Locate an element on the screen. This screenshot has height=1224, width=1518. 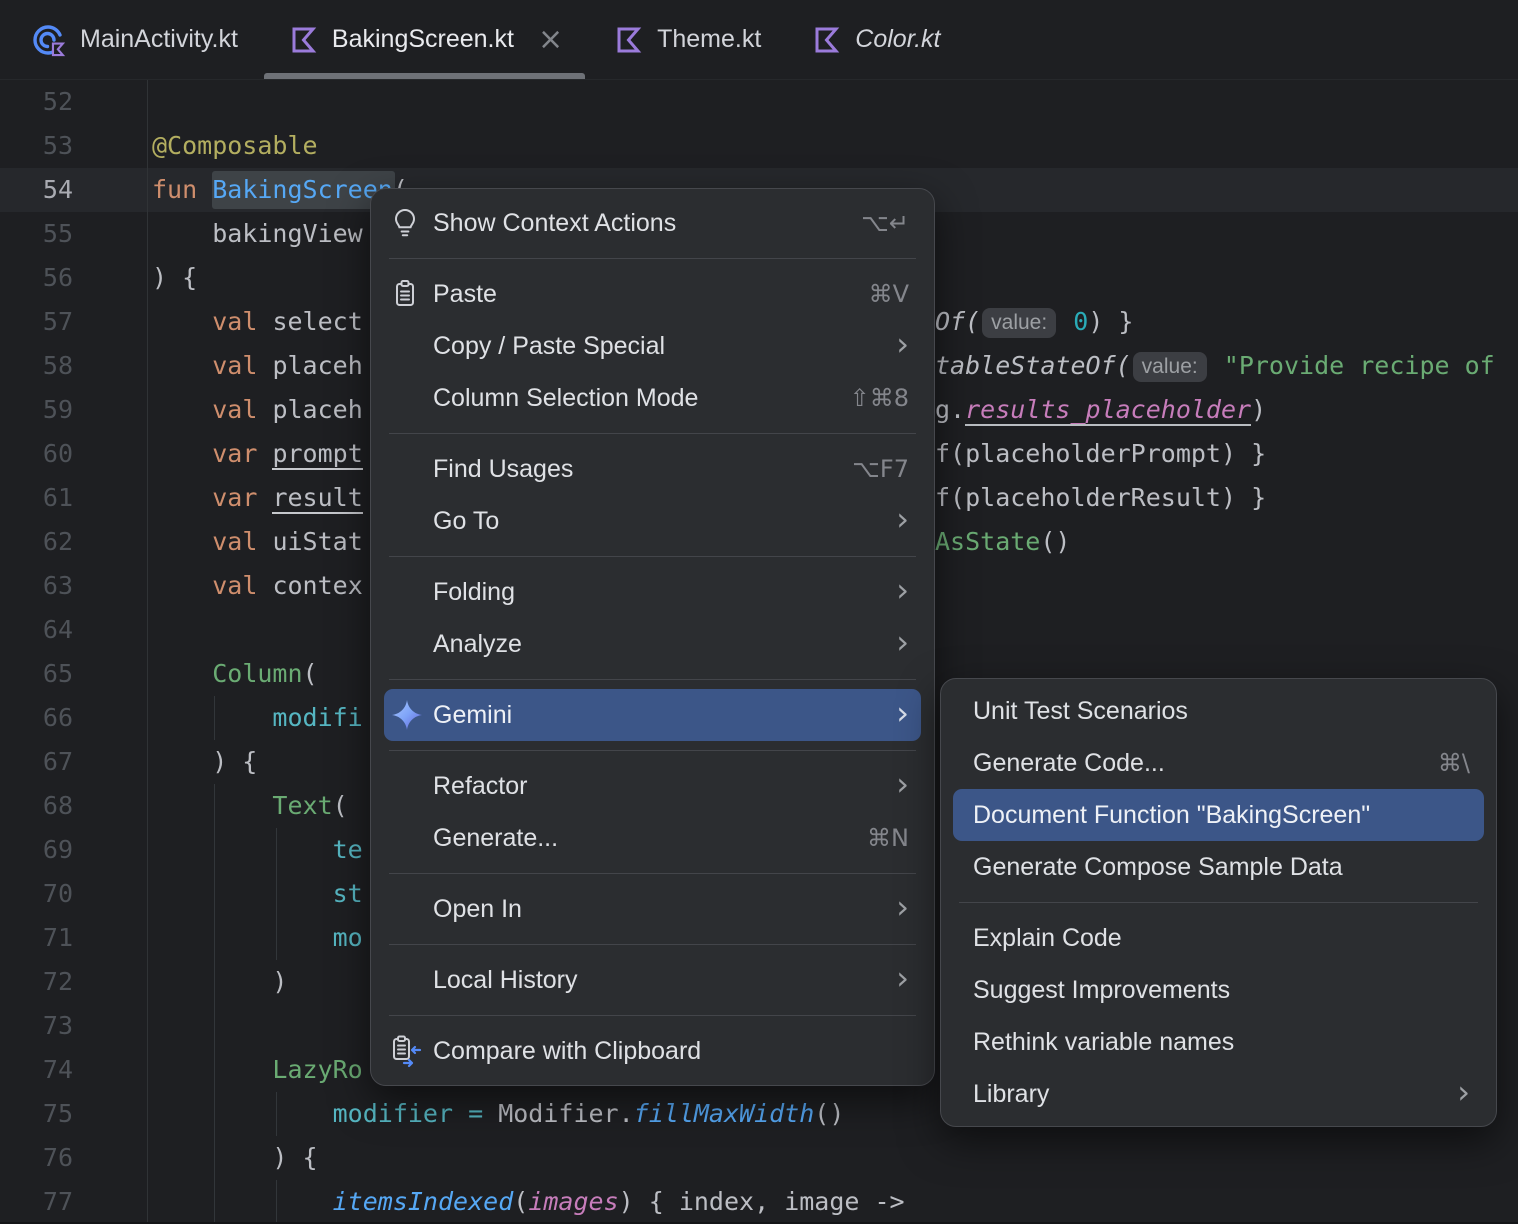
gutter-line-number: 55 is located at coordinates (36, 234).